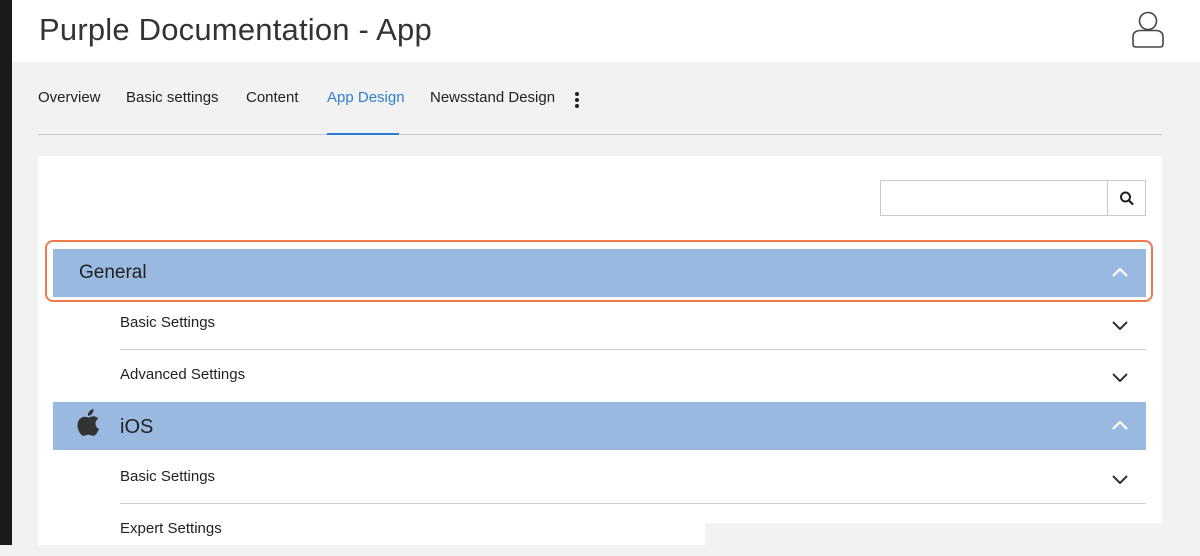  I want to click on list-item-label: Advanced Settings, so click(183, 374).